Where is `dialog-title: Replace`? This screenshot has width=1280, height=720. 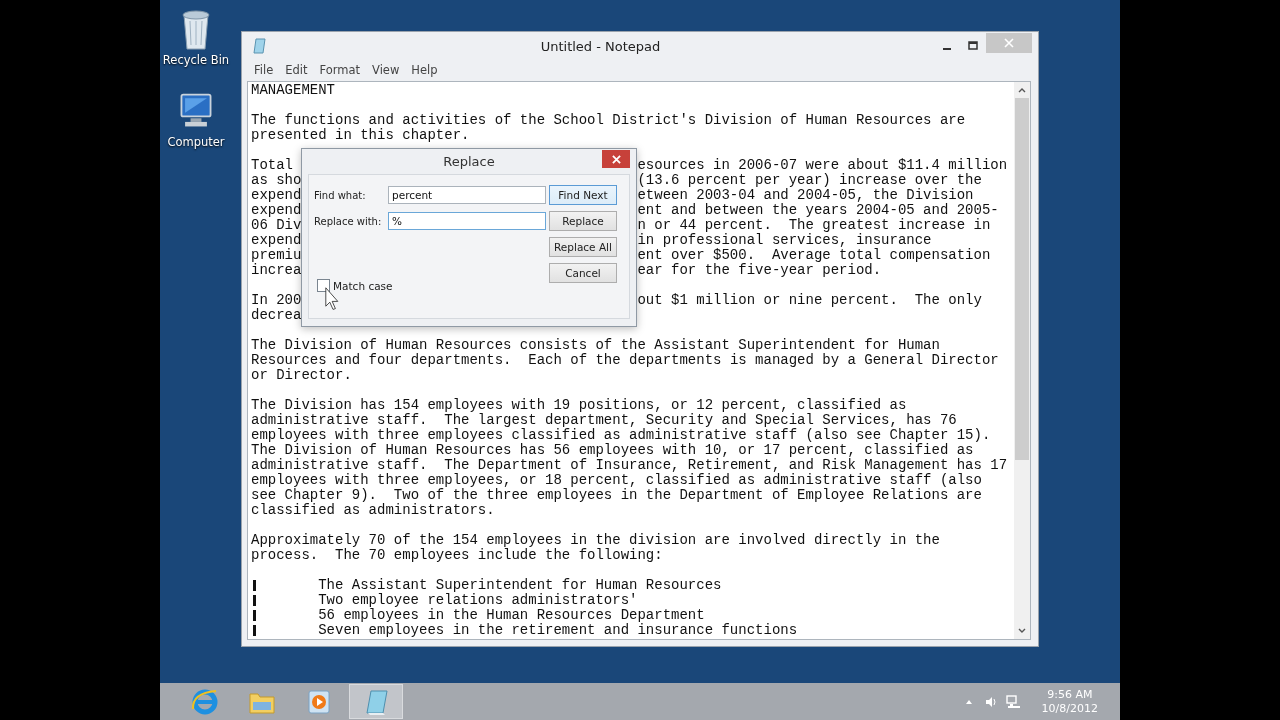
dialog-title: Replace is located at coordinates (469, 161).